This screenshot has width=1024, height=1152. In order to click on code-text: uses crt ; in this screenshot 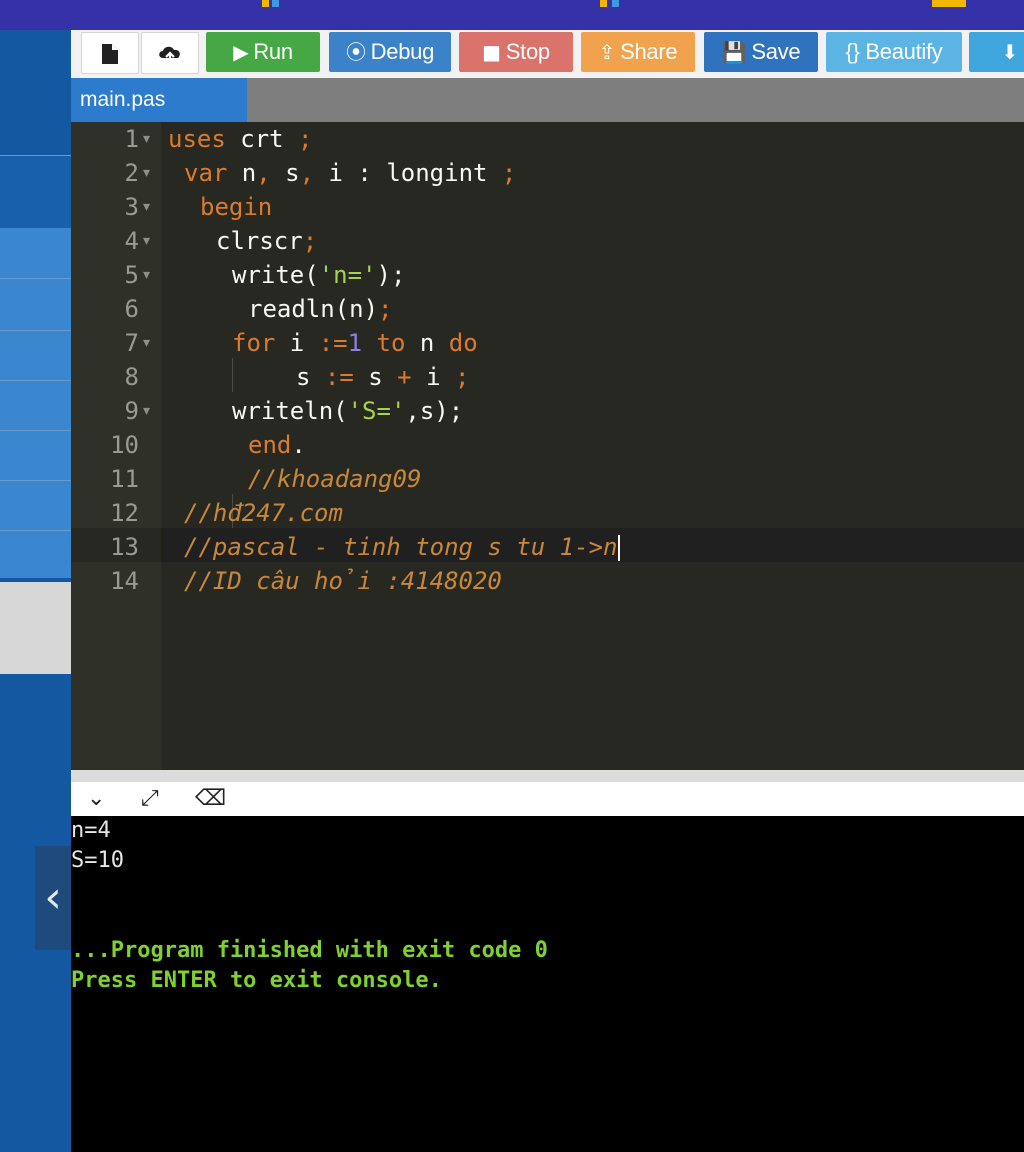, I will do `click(240, 139)`.